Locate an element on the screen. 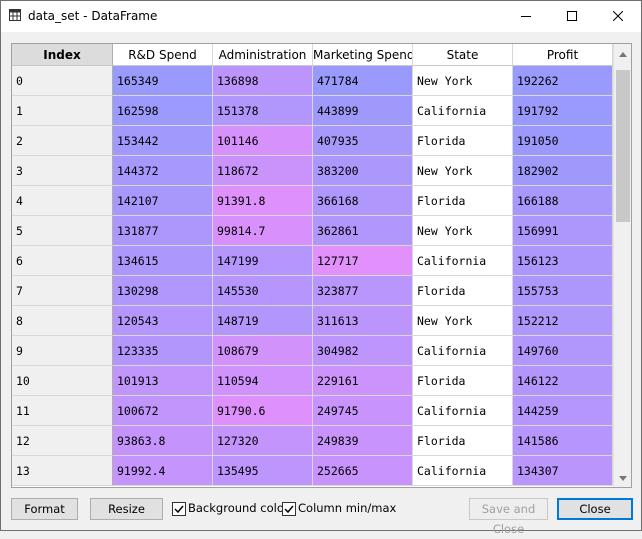  table-cell: 135495 is located at coordinates (263, 471).